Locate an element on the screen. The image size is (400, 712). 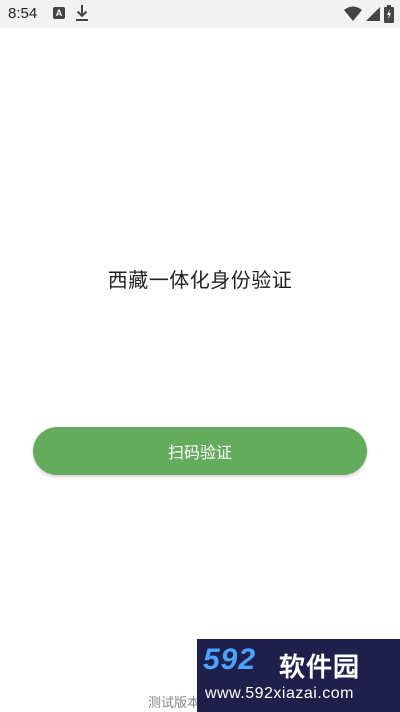
page-title: 西藏一体化身份验证 is located at coordinates (200, 280).